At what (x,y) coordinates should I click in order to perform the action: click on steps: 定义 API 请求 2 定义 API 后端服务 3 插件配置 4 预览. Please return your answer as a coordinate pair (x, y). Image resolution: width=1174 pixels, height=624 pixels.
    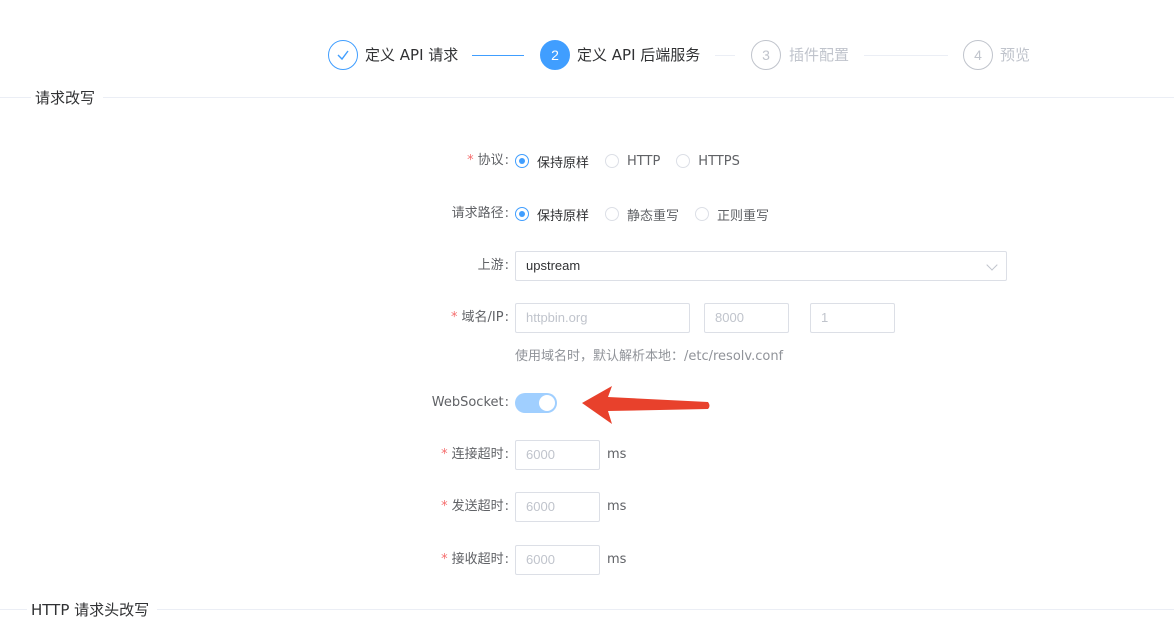
    Looking at the image, I should click on (688, 56).